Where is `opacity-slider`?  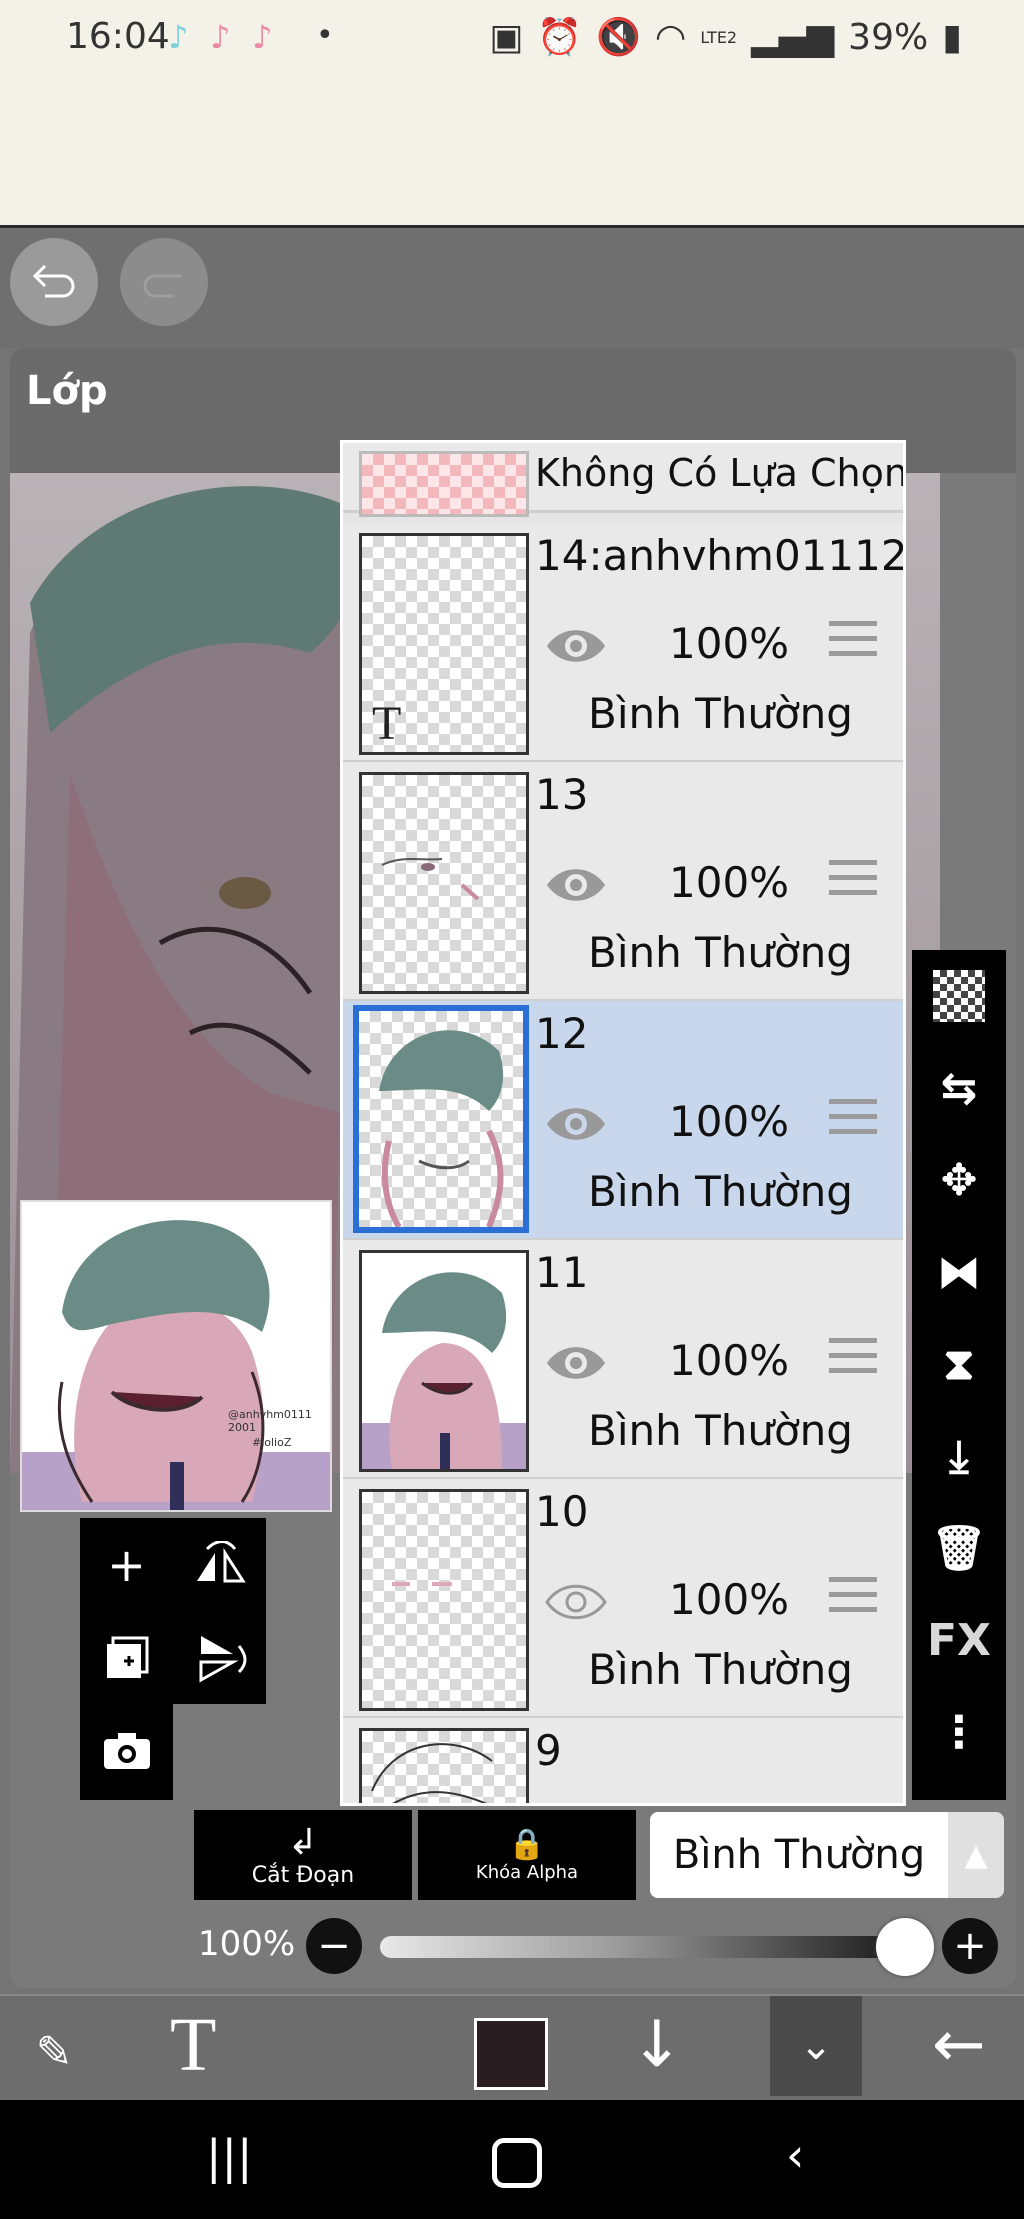 opacity-slider is located at coordinates (640, 1947).